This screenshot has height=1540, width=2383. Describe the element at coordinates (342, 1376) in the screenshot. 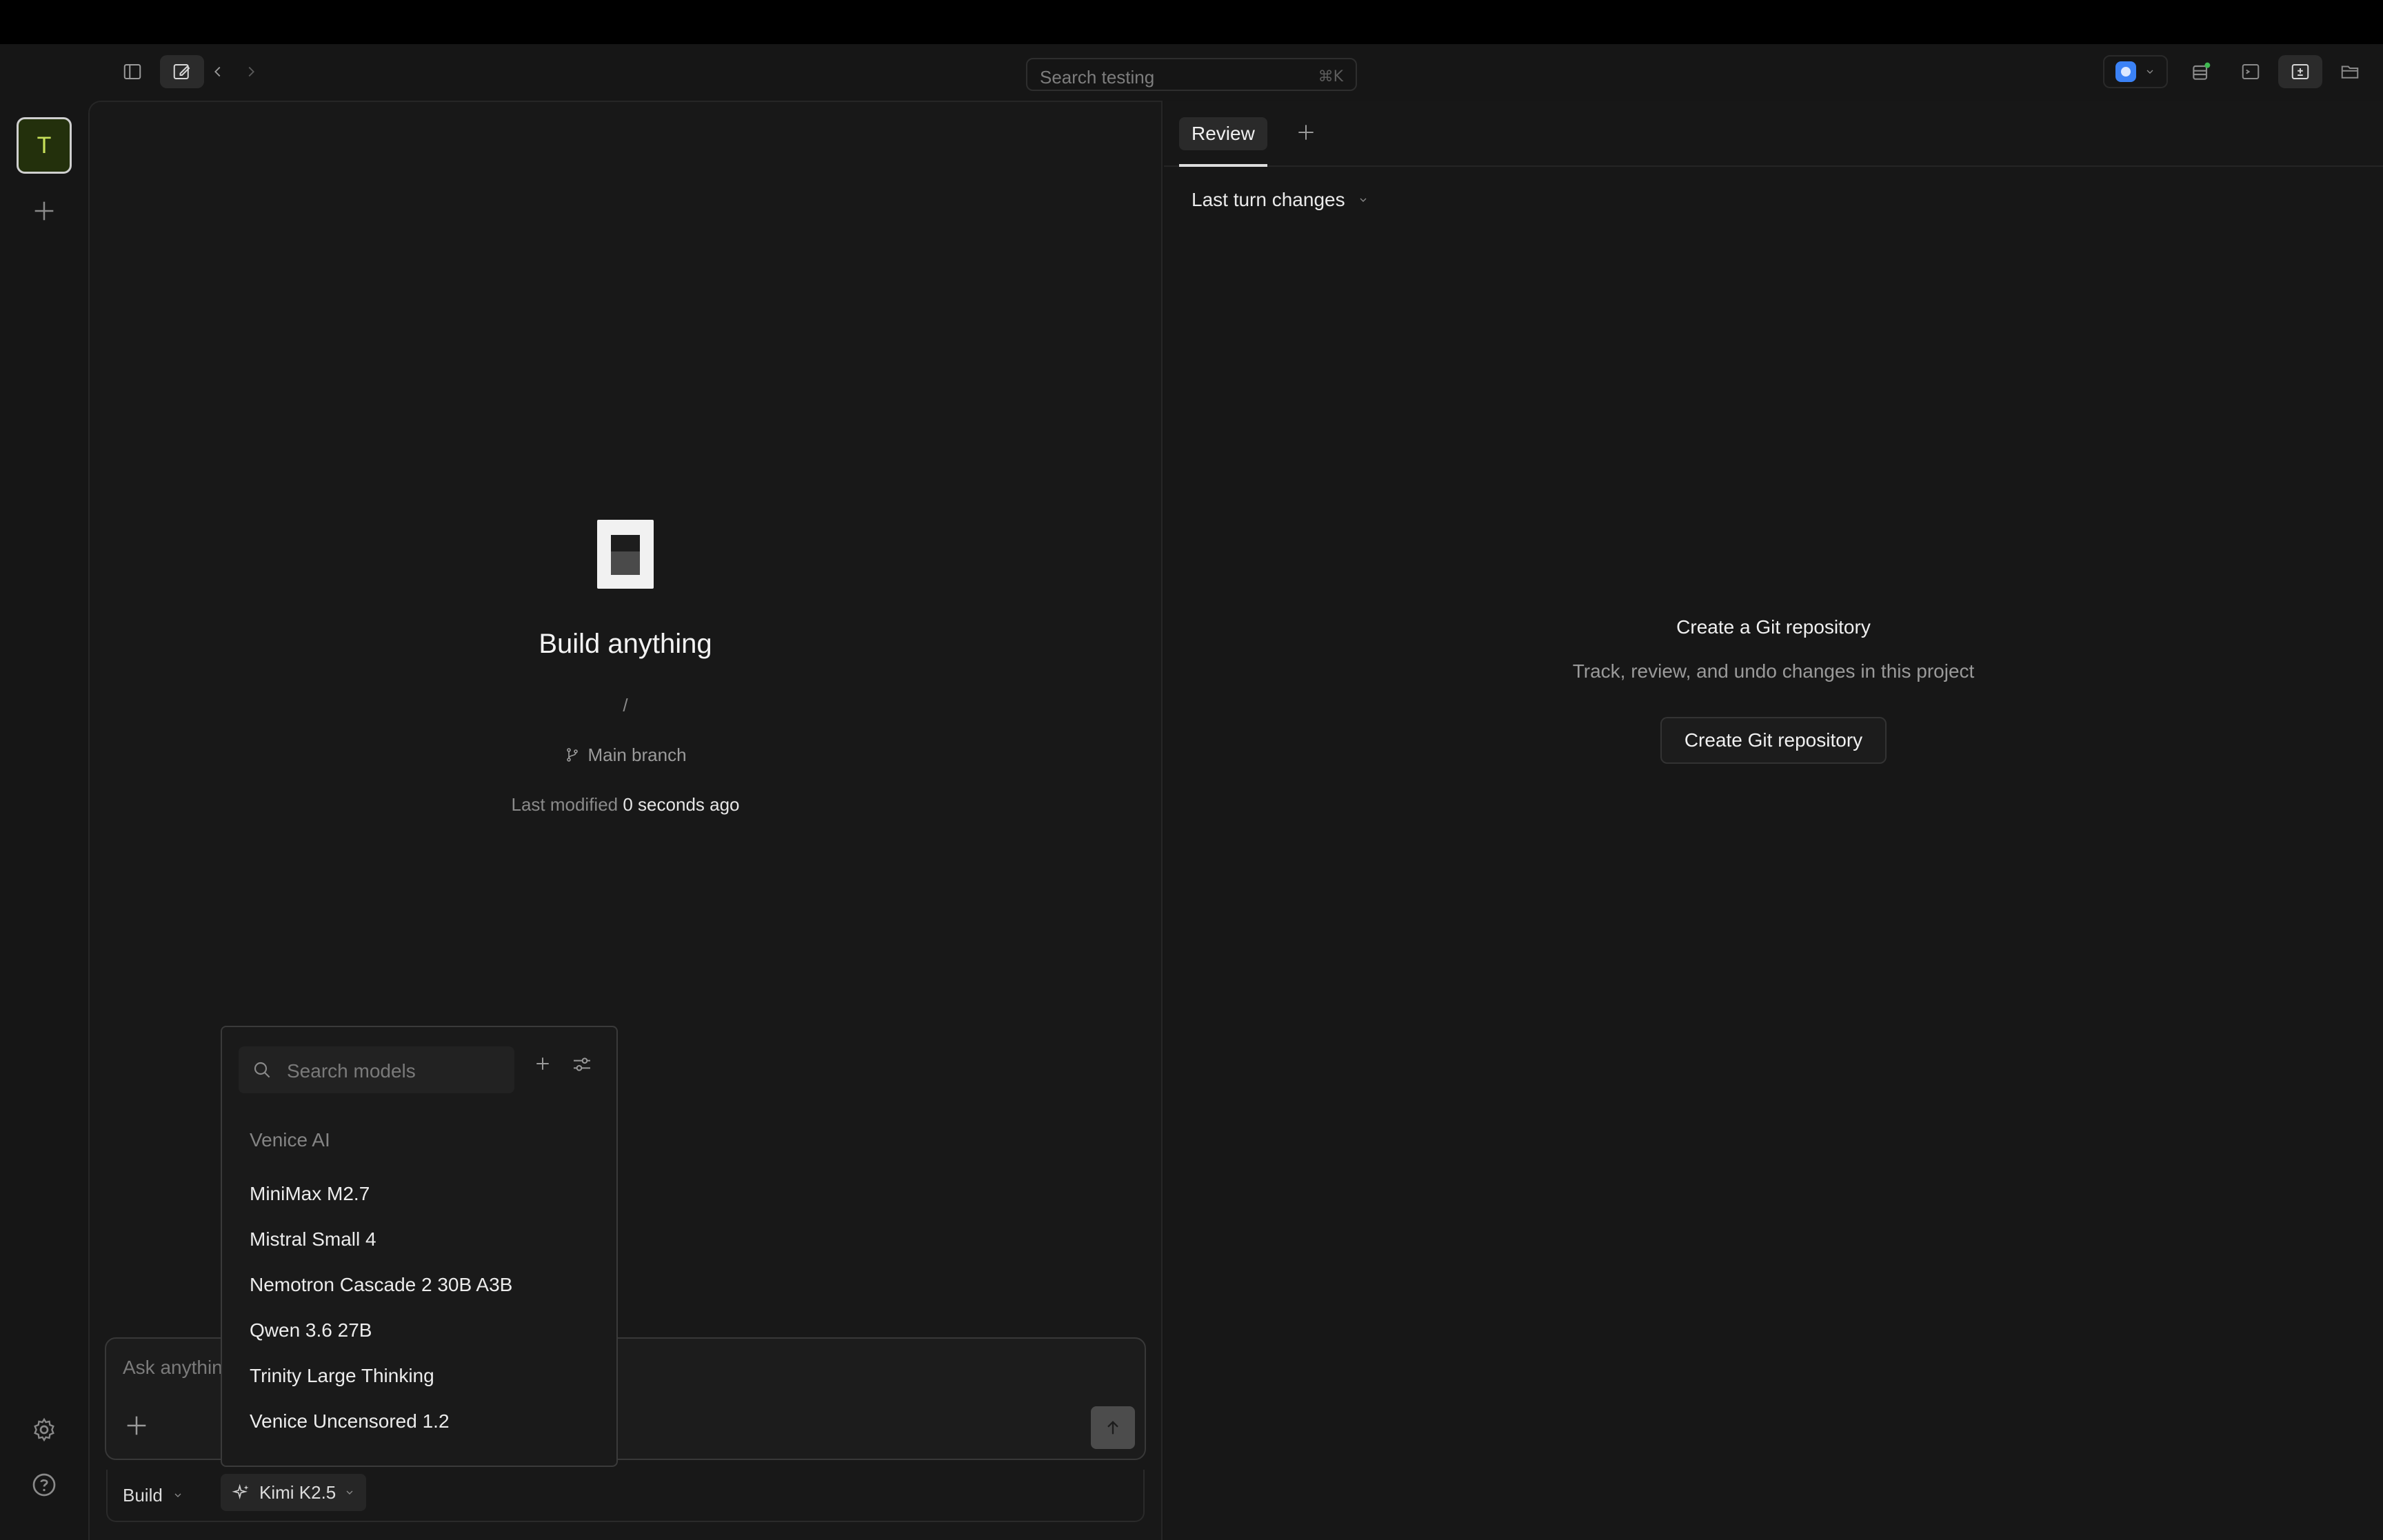

I see `model-option: Trinity Large Thinking` at that location.